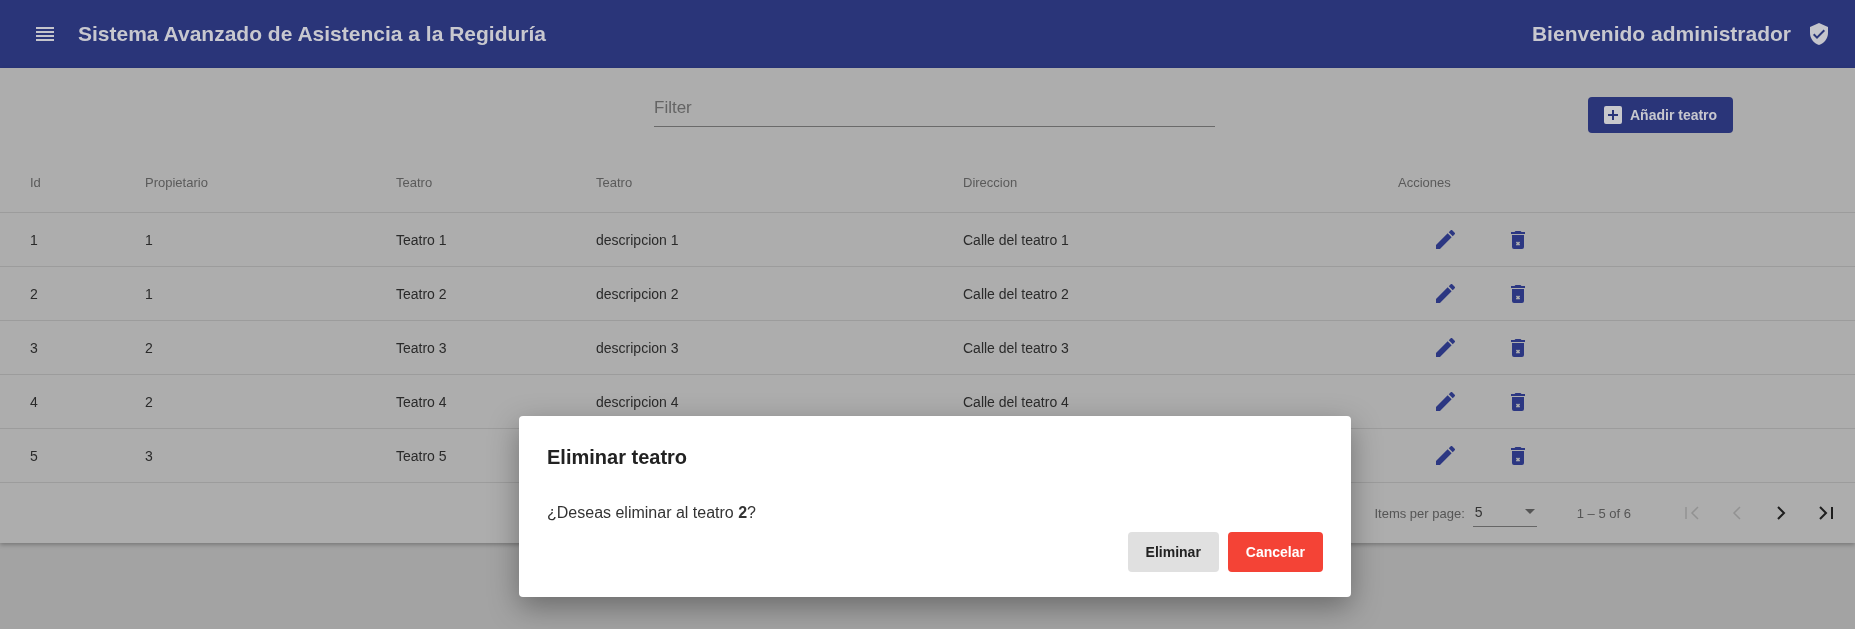 The width and height of the screenshot is (1855, 629). Describe the element at coordinates (934, 110) in the screenshot. I see `filter-field: Filter` at that location.